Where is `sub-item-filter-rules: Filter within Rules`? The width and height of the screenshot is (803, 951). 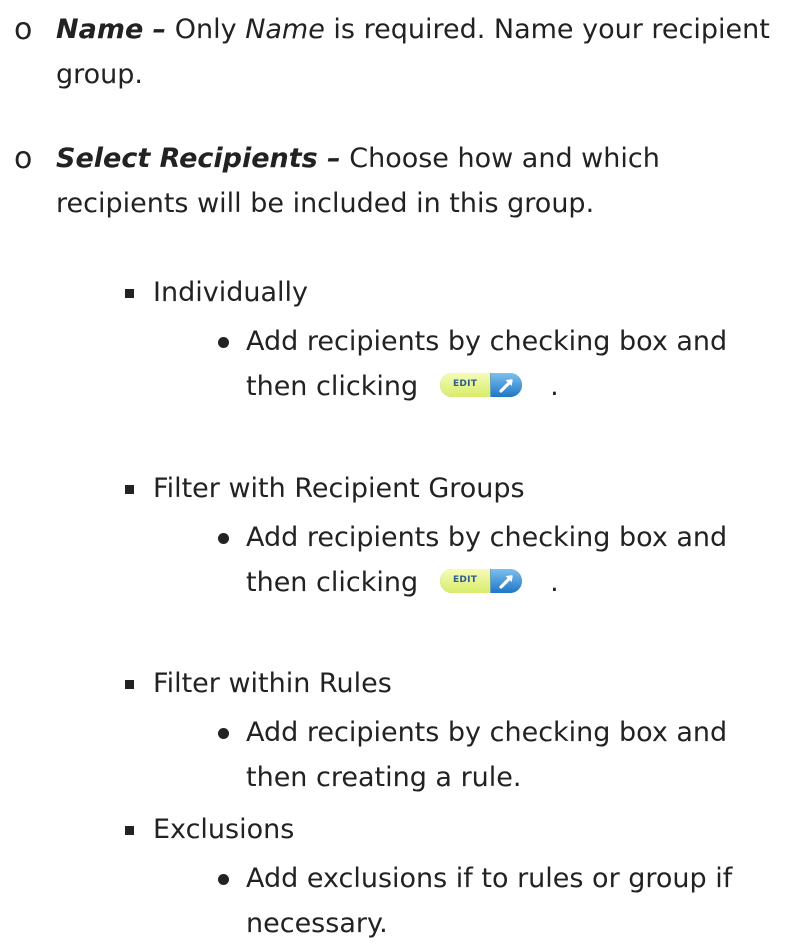
sub-item-filter-rules: Filter within Rules is located at coordinates (272, 683).